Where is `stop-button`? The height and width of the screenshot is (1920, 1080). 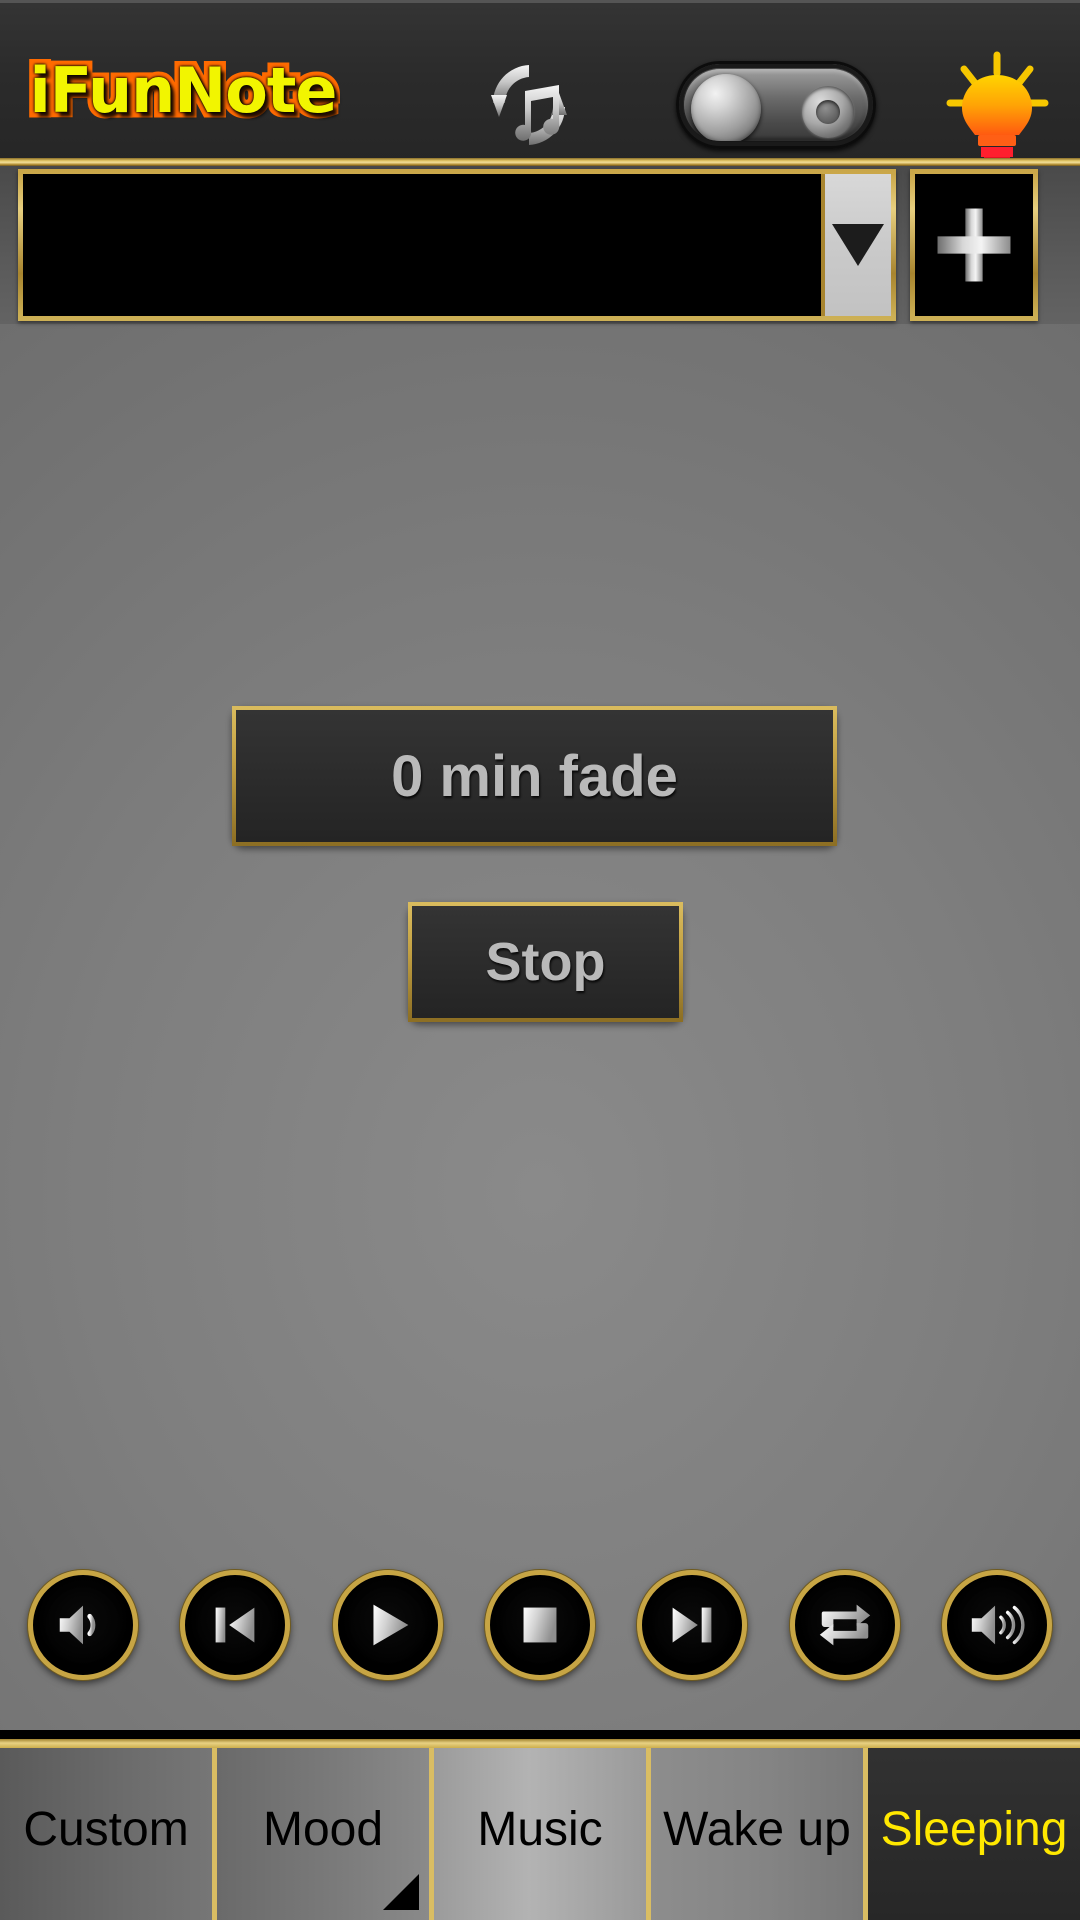 stop-button is located at coordinates (539, 1625).